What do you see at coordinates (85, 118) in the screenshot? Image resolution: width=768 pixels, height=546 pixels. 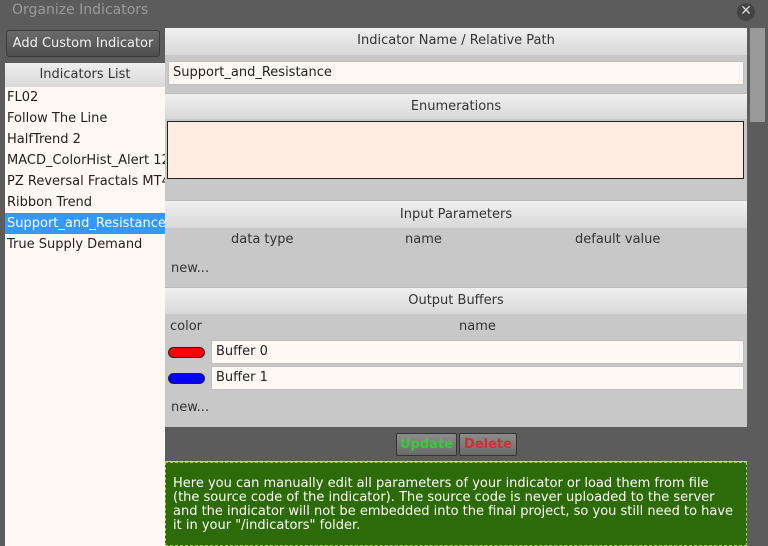 I see `list-item: Follow The Line` at bounding box center [85, 118].